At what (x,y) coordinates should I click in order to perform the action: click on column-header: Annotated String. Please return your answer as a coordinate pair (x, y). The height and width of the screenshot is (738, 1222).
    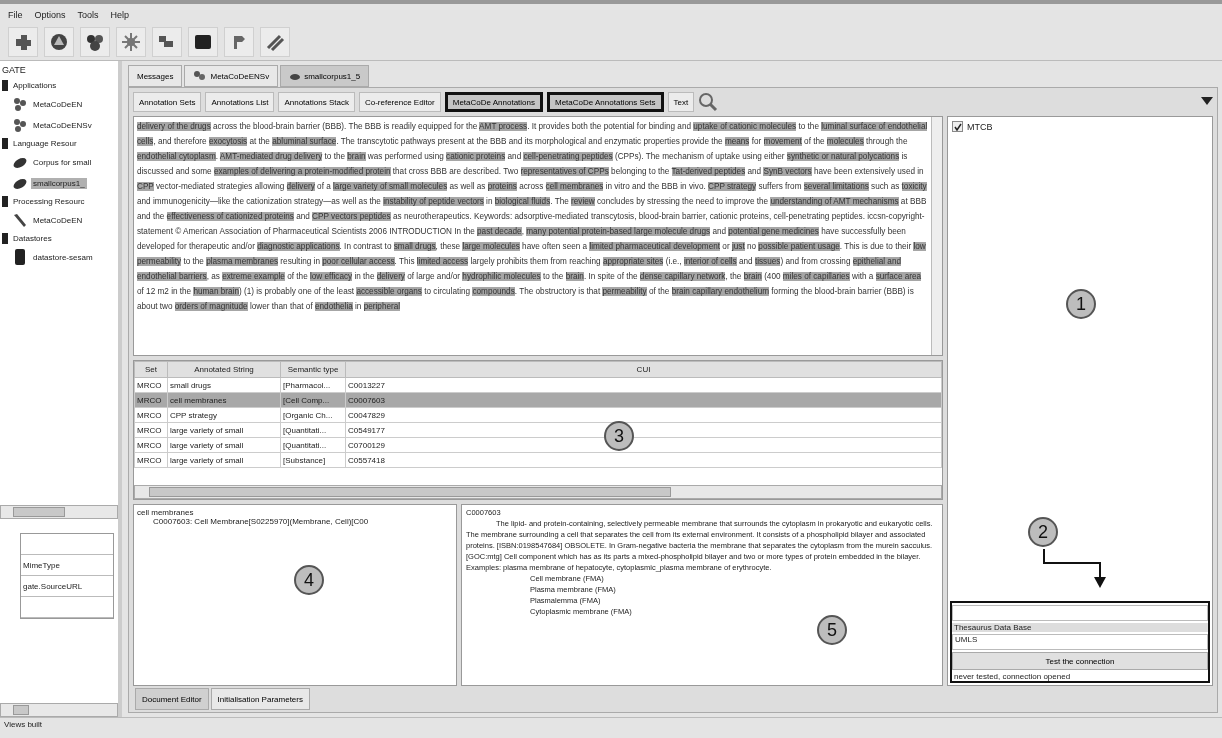
    Looking at the image, I should click on (224, 369).